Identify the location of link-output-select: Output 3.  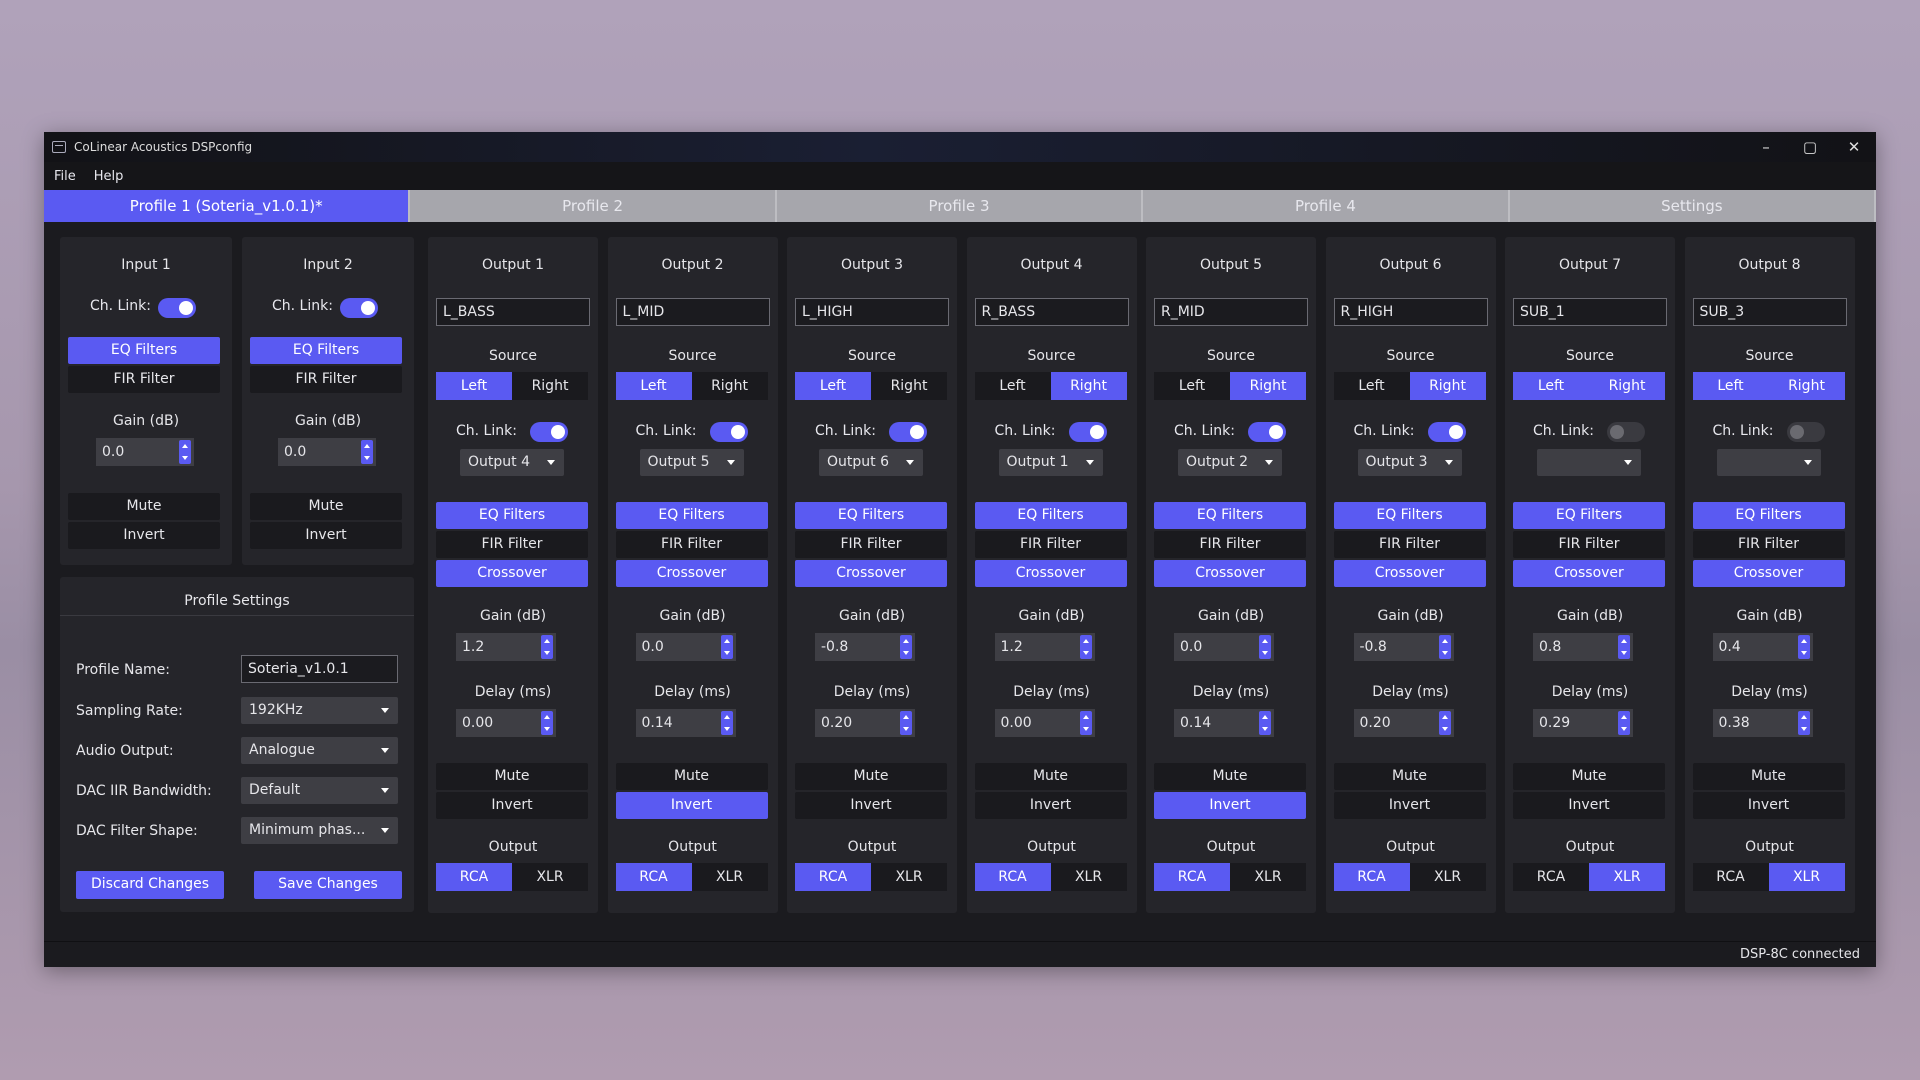
(1409, 462).